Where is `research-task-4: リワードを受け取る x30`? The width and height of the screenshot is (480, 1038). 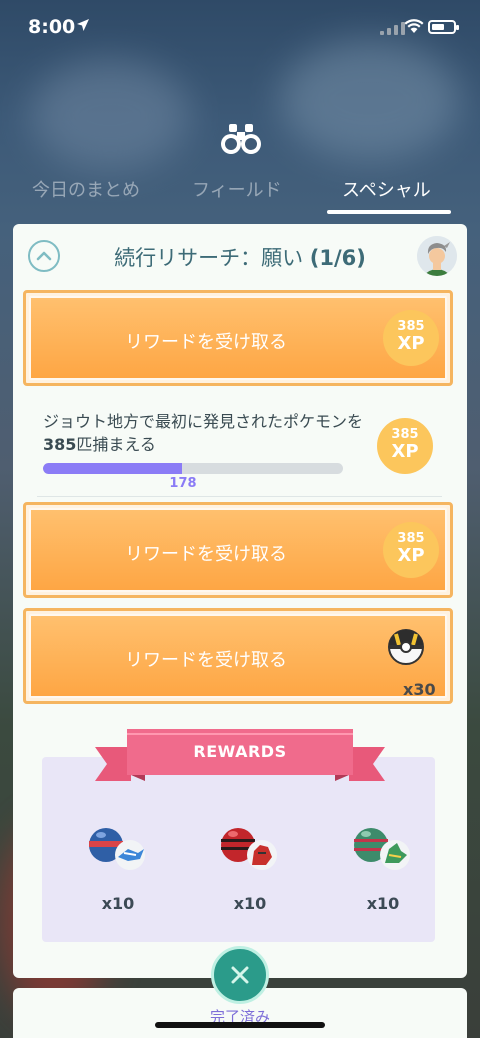
research-task-4: リワードを受け取る x30 is located at coordinates (238, 656).